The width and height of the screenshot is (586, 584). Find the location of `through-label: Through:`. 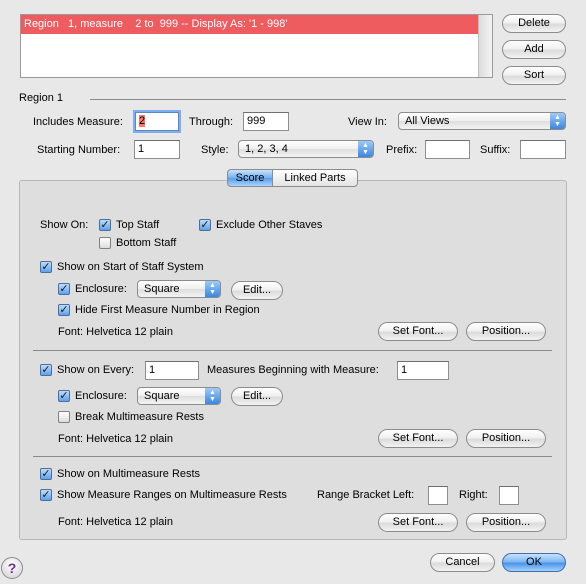

through-label: Through: is located at coordinates (211, 122).